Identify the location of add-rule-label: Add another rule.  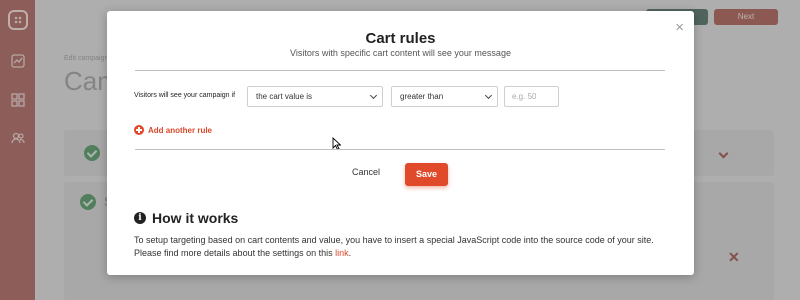
(180, 130).